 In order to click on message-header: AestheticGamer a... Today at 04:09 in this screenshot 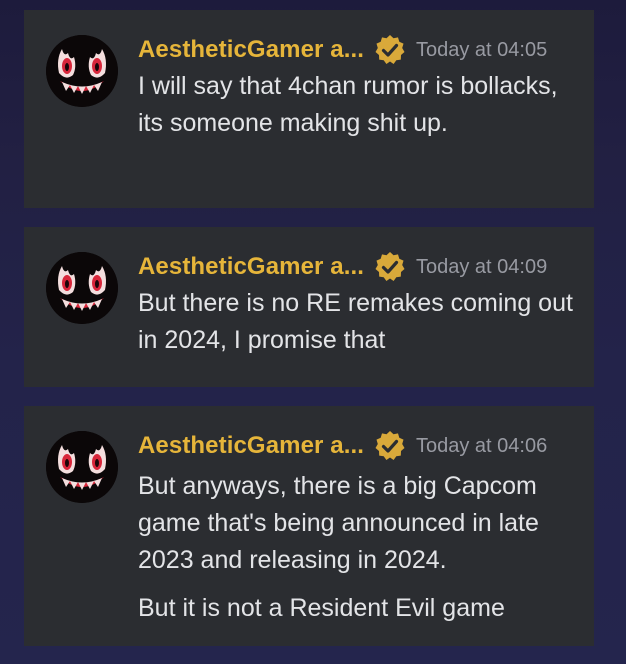, I will do `click(358, 267)`.